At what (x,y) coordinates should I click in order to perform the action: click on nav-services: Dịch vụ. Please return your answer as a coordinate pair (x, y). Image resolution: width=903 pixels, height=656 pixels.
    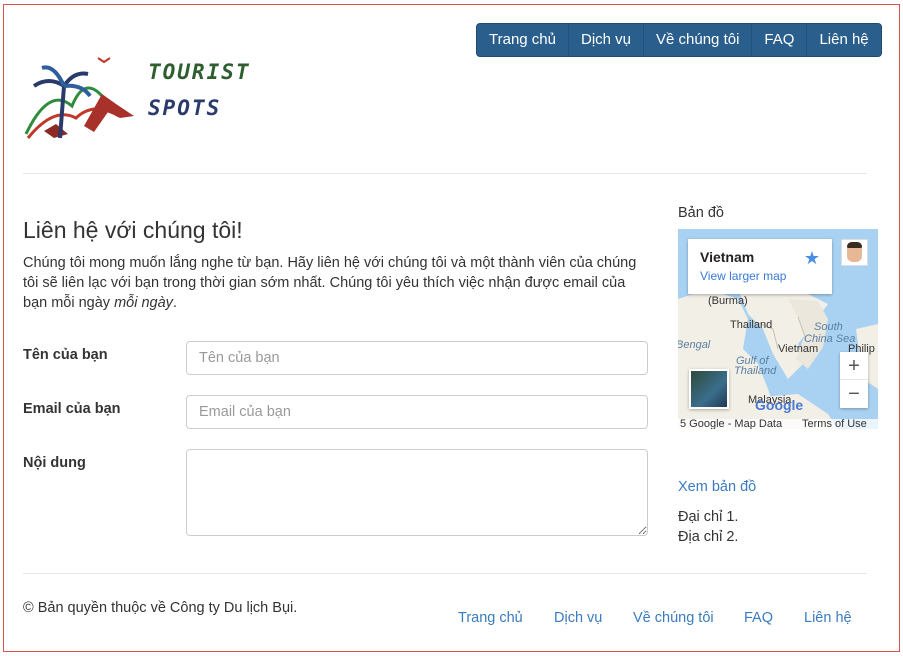
    Looking at the image, I should click on (607, 40).